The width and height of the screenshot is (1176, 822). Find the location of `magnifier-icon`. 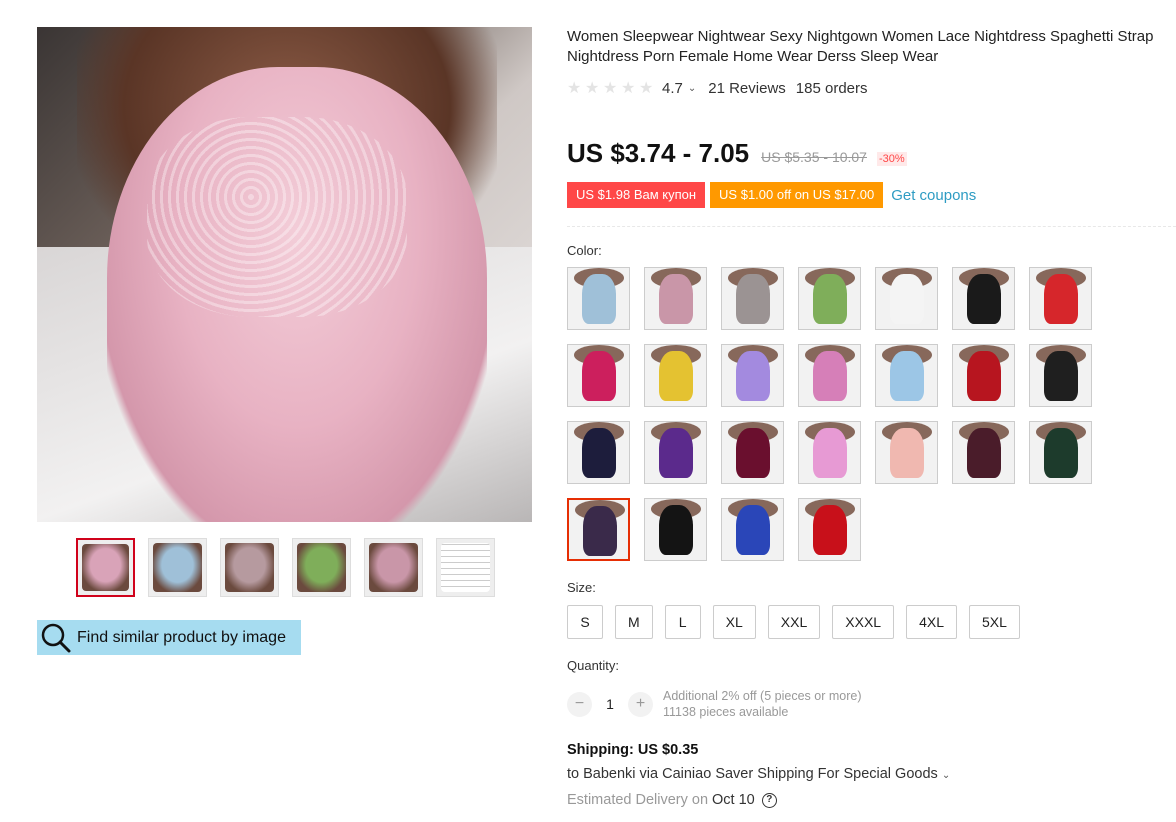

magnifier-icon is located at coordinates (56, 638).